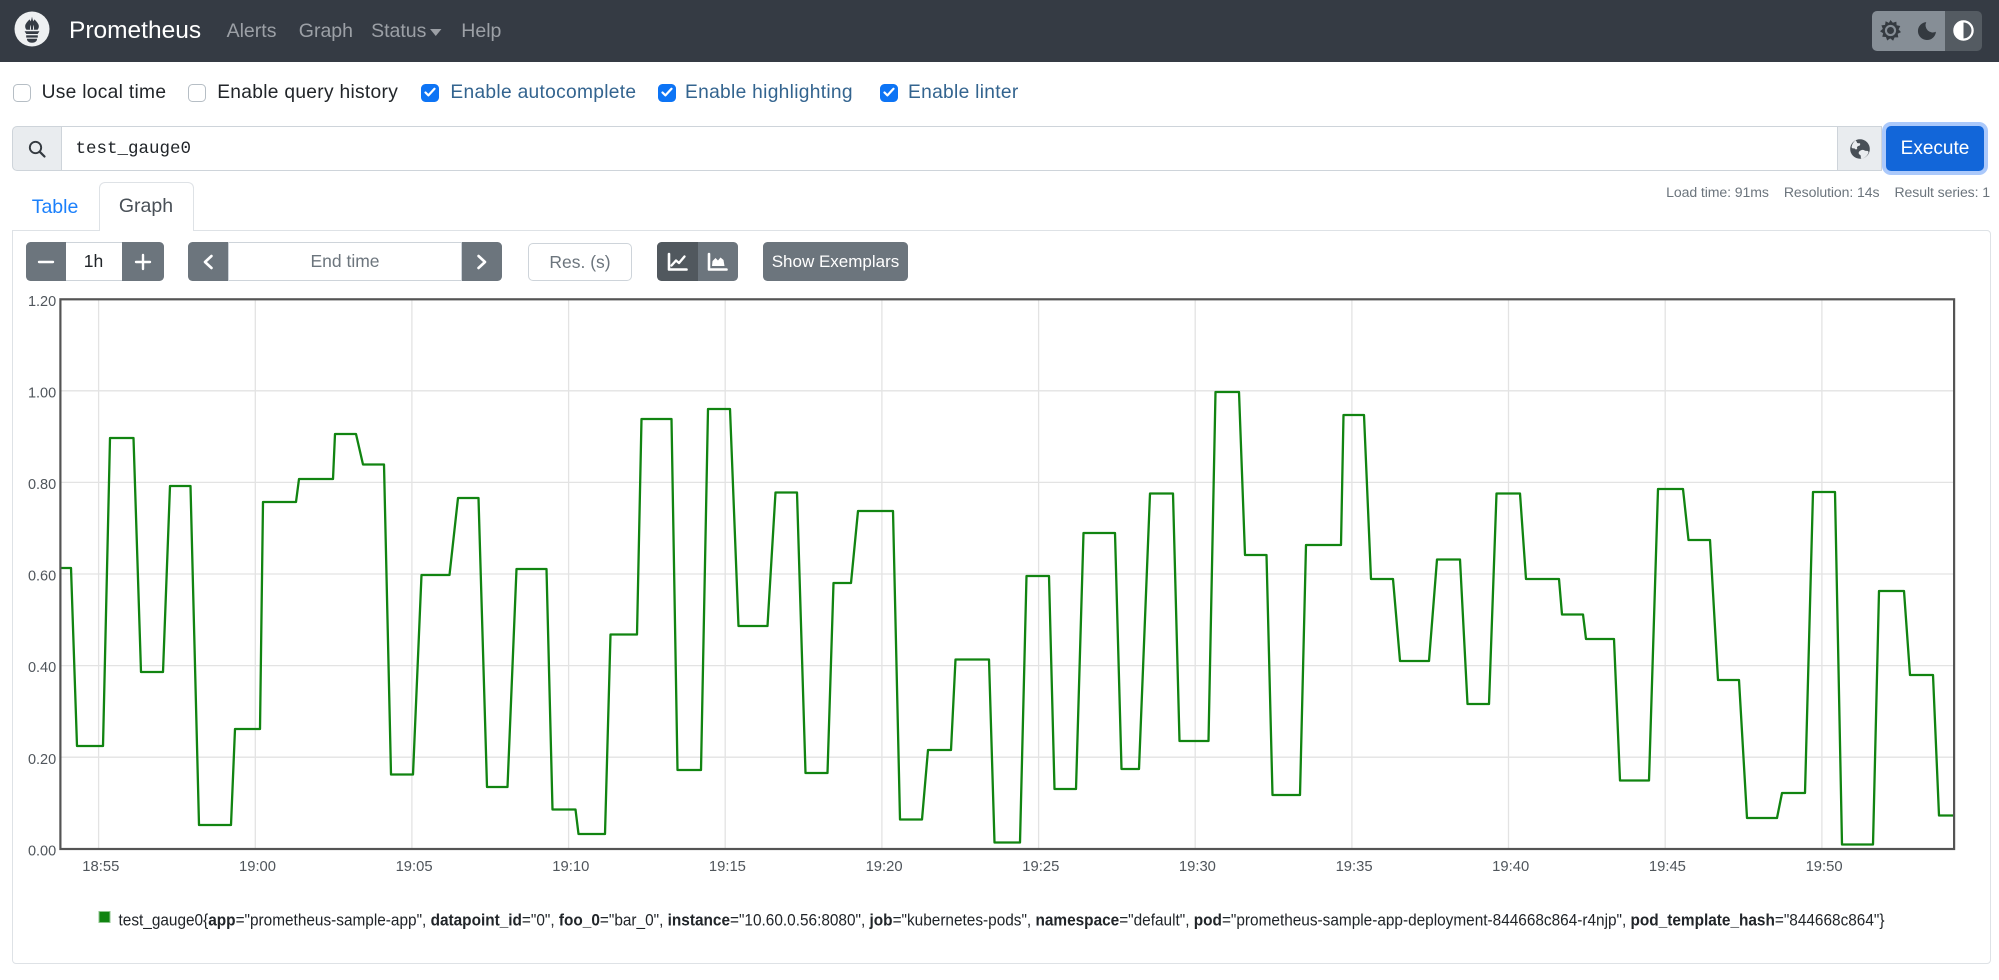 Image resolution: width=1999 pixels, height=980 pixels. Describe the element at coordinates (1667, 867) in the screenshot. I see `svg-text: 19:45` at that location.